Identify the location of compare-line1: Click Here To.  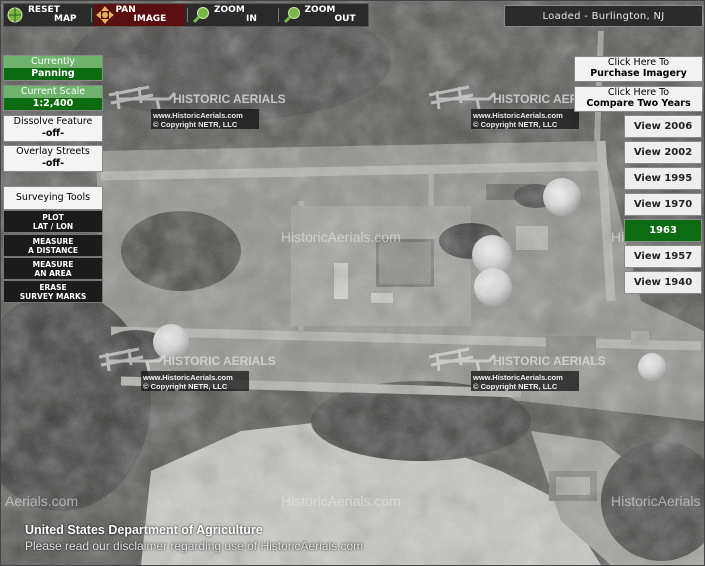
(638, 92).